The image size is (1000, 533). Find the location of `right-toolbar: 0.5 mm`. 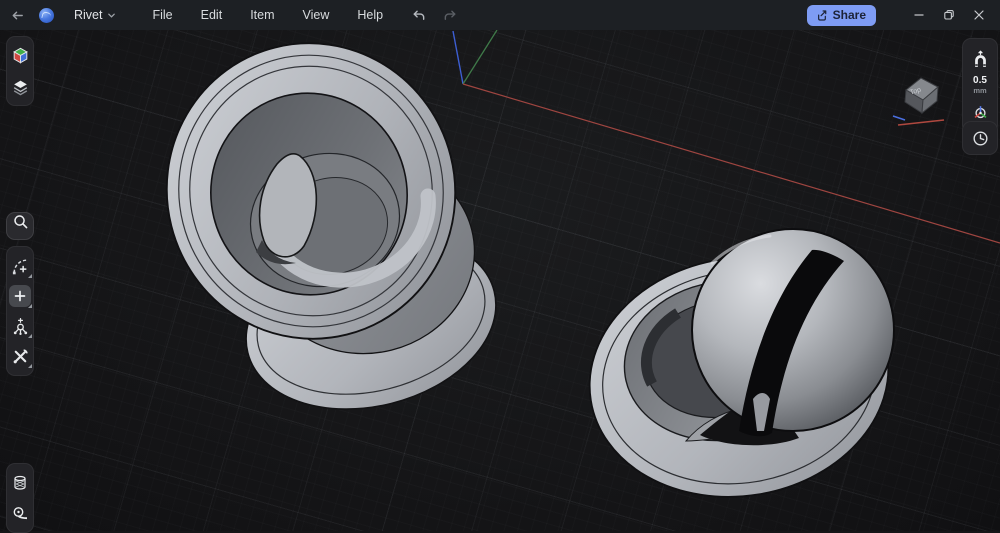

right-toolbar: 0.5 mm is located at coordinates (980, 86).